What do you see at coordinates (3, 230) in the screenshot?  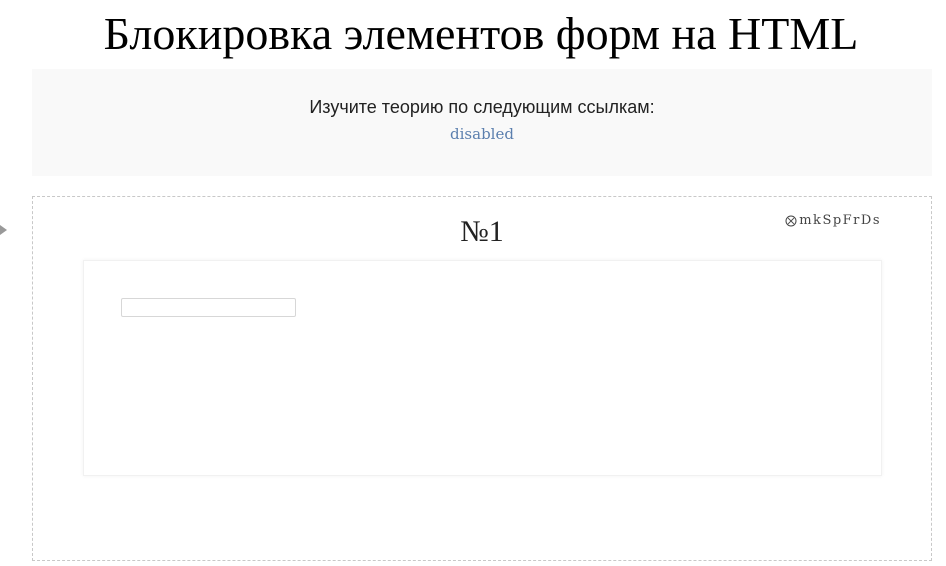 I see `side-arrow-icon` at bounding box center [3, 230].